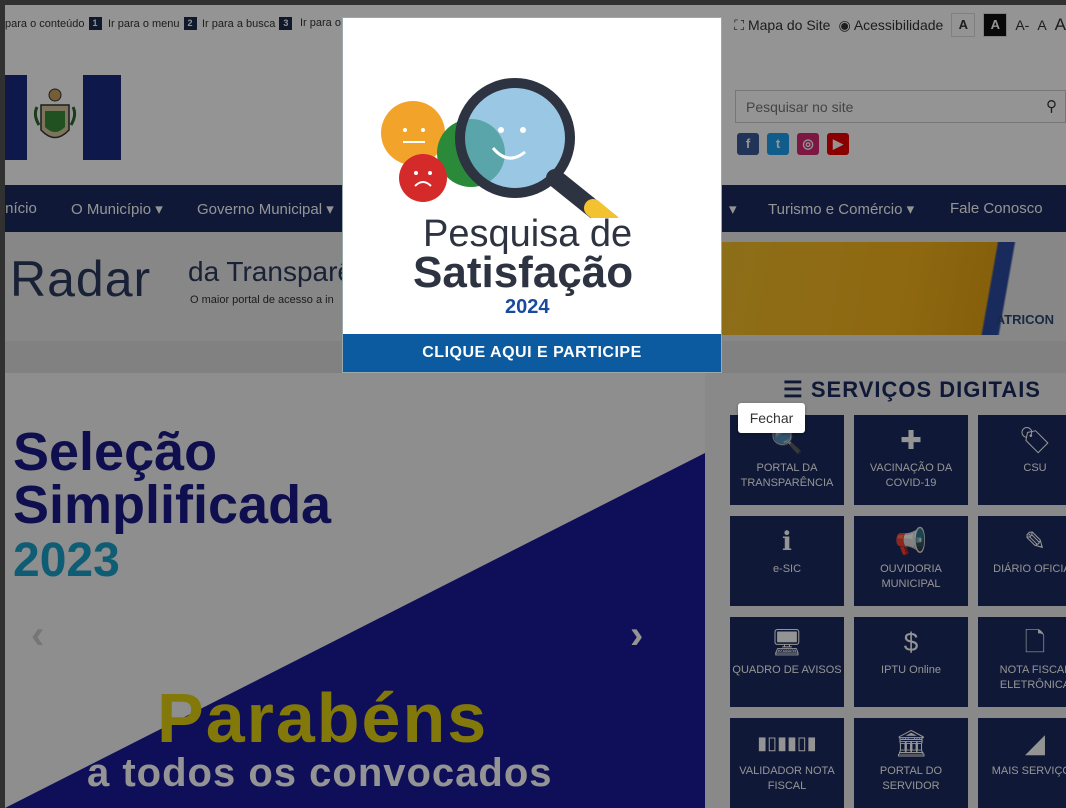 The height and width of the screenshot is (808, 1066). Describe the element at coordinates (532, 353) in the screenshot. I see `participate-button: CLIQUE AQUI E PARTICIPE` at that location.